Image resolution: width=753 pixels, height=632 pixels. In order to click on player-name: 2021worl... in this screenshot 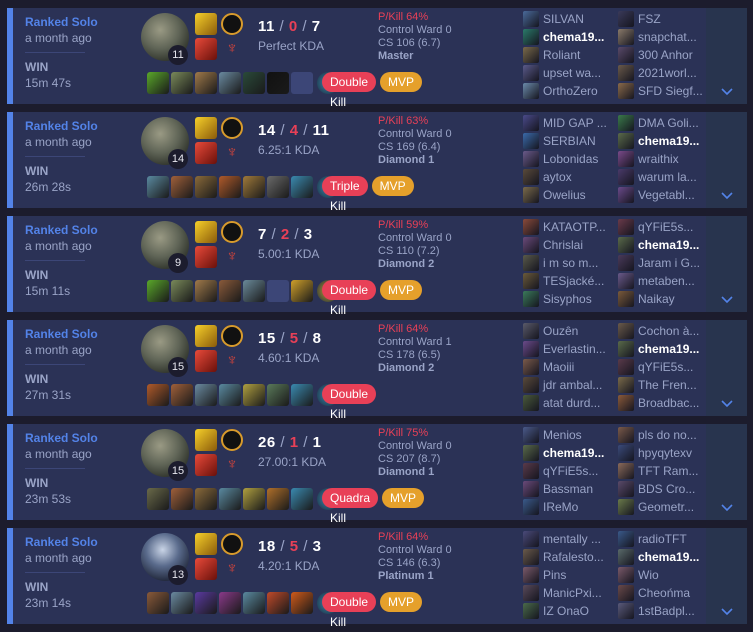, I will do `click(667, 73)`.